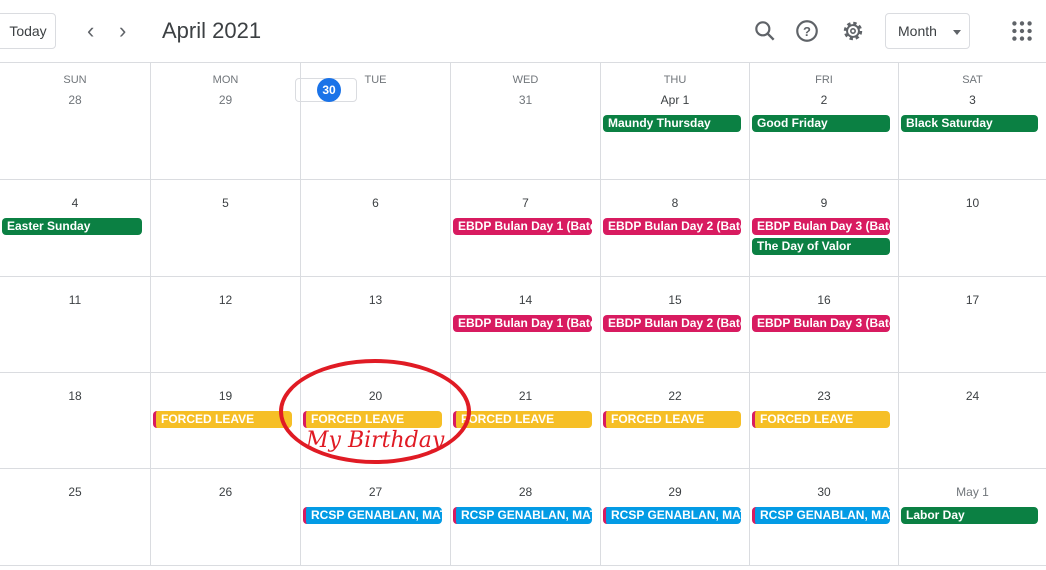 The image size is (1046, 570). What do you see at coordinates (525, 121) in the screenshot?
I see `day-cell: WED 31` at bounding box center [525, 121].